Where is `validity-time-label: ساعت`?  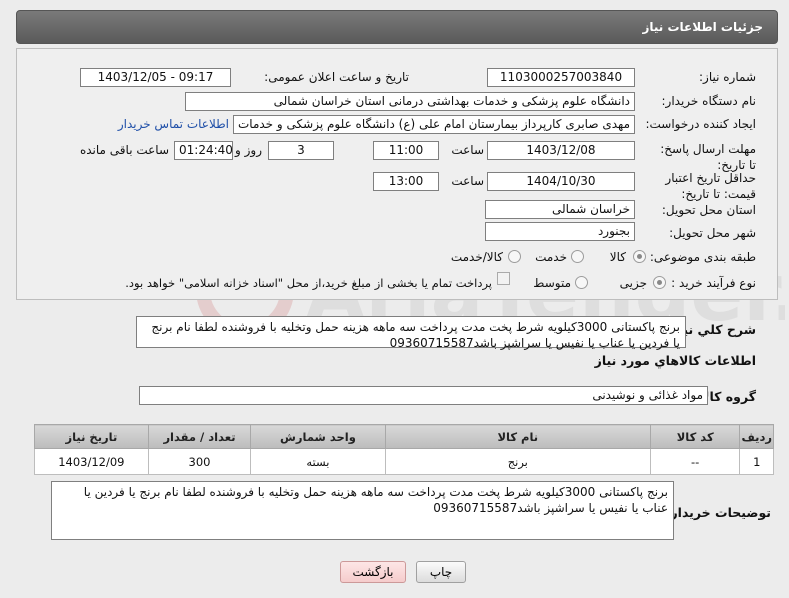
validity-time-label: ساعت is located at coordinates (467, 181).